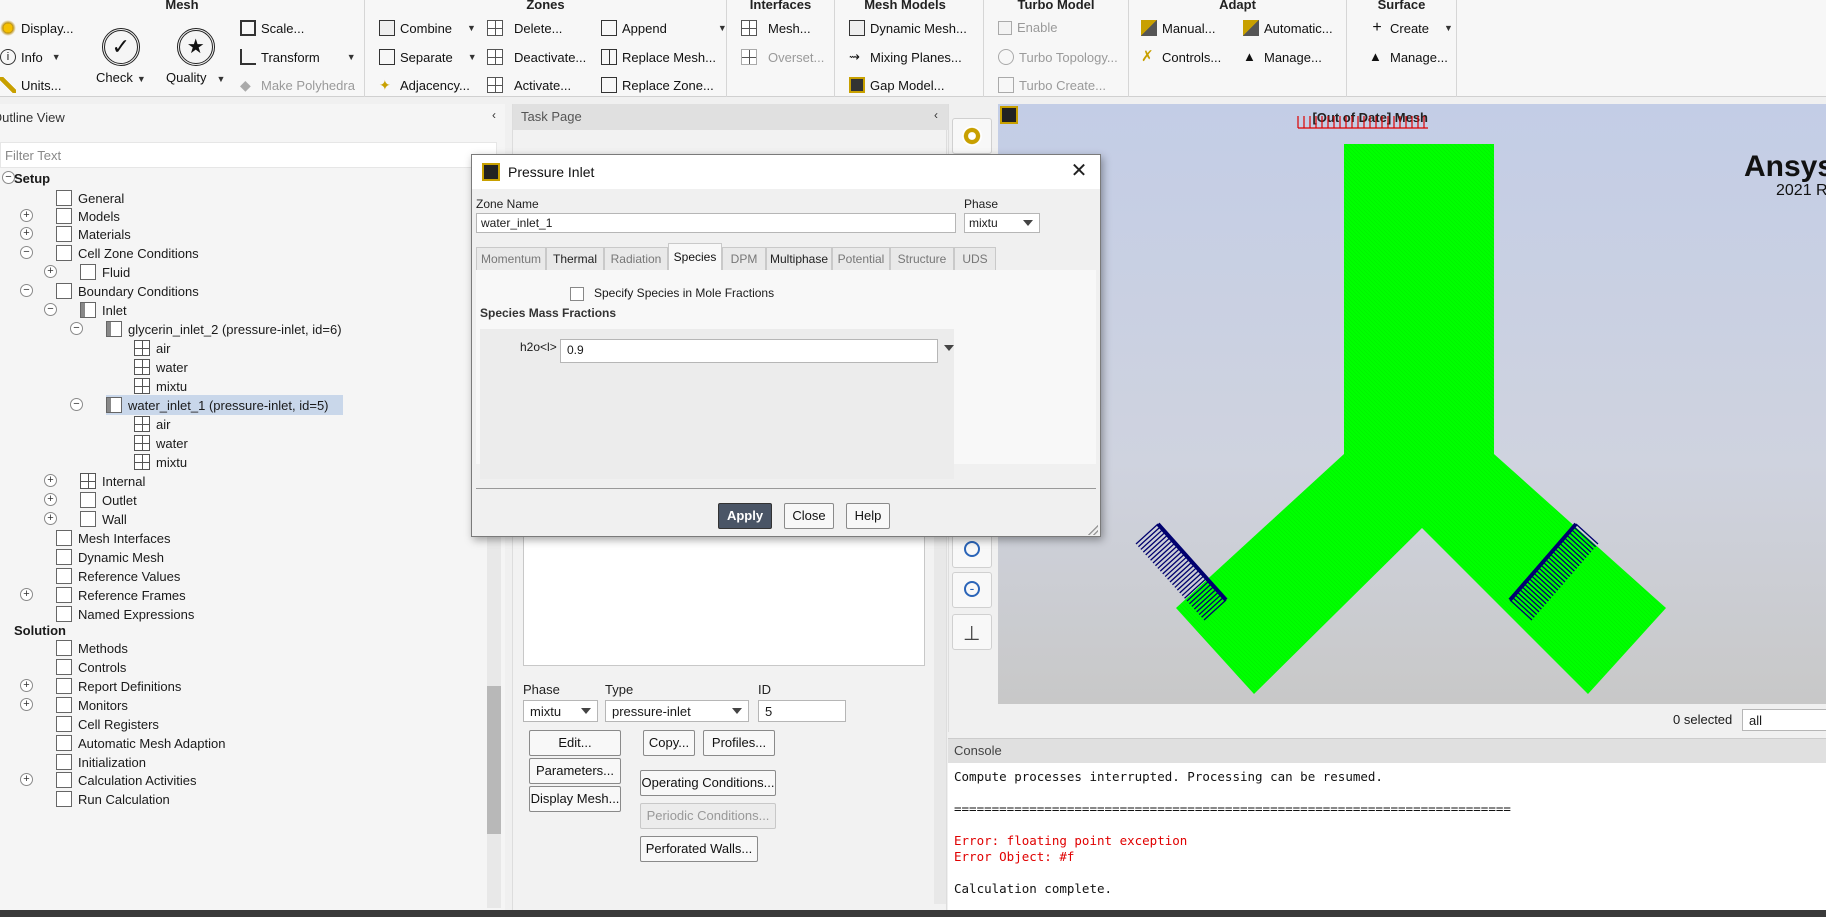  What do you see at coordinates (113, 538) in the screenshot?
I see `tree-item-mesh-interfaces: Mesh Interfaces` at bounding box center [113, 538].